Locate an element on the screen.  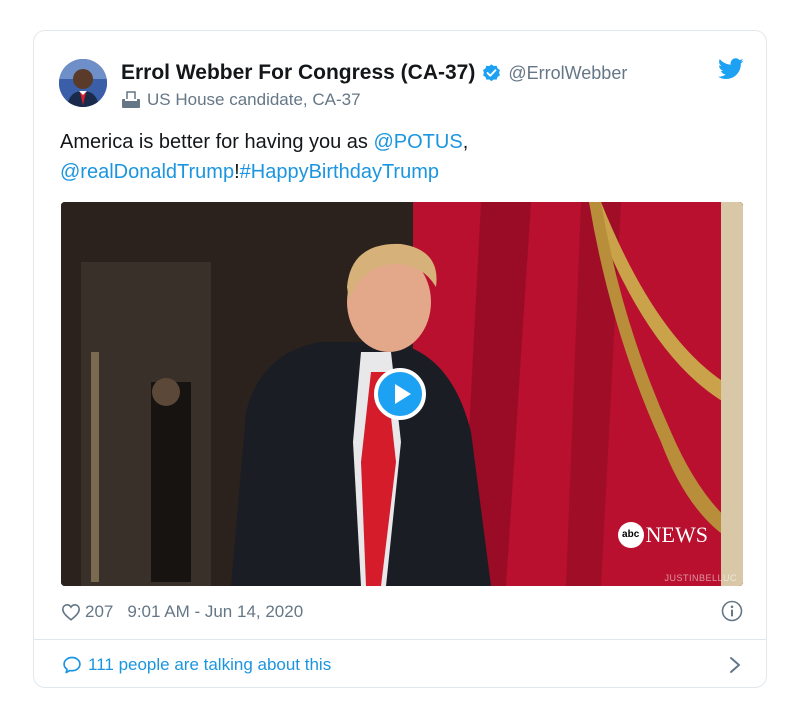
tweet-comma: , is located at coordinates (465, 142).